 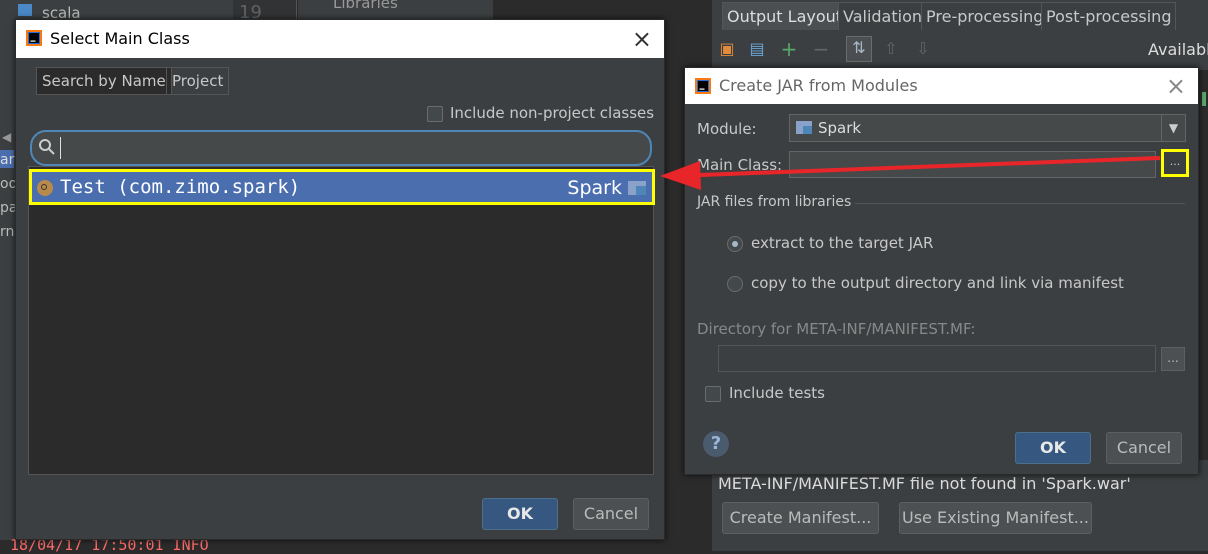 I want to click on tab-validation: Validation, so click(x=883, y=16).